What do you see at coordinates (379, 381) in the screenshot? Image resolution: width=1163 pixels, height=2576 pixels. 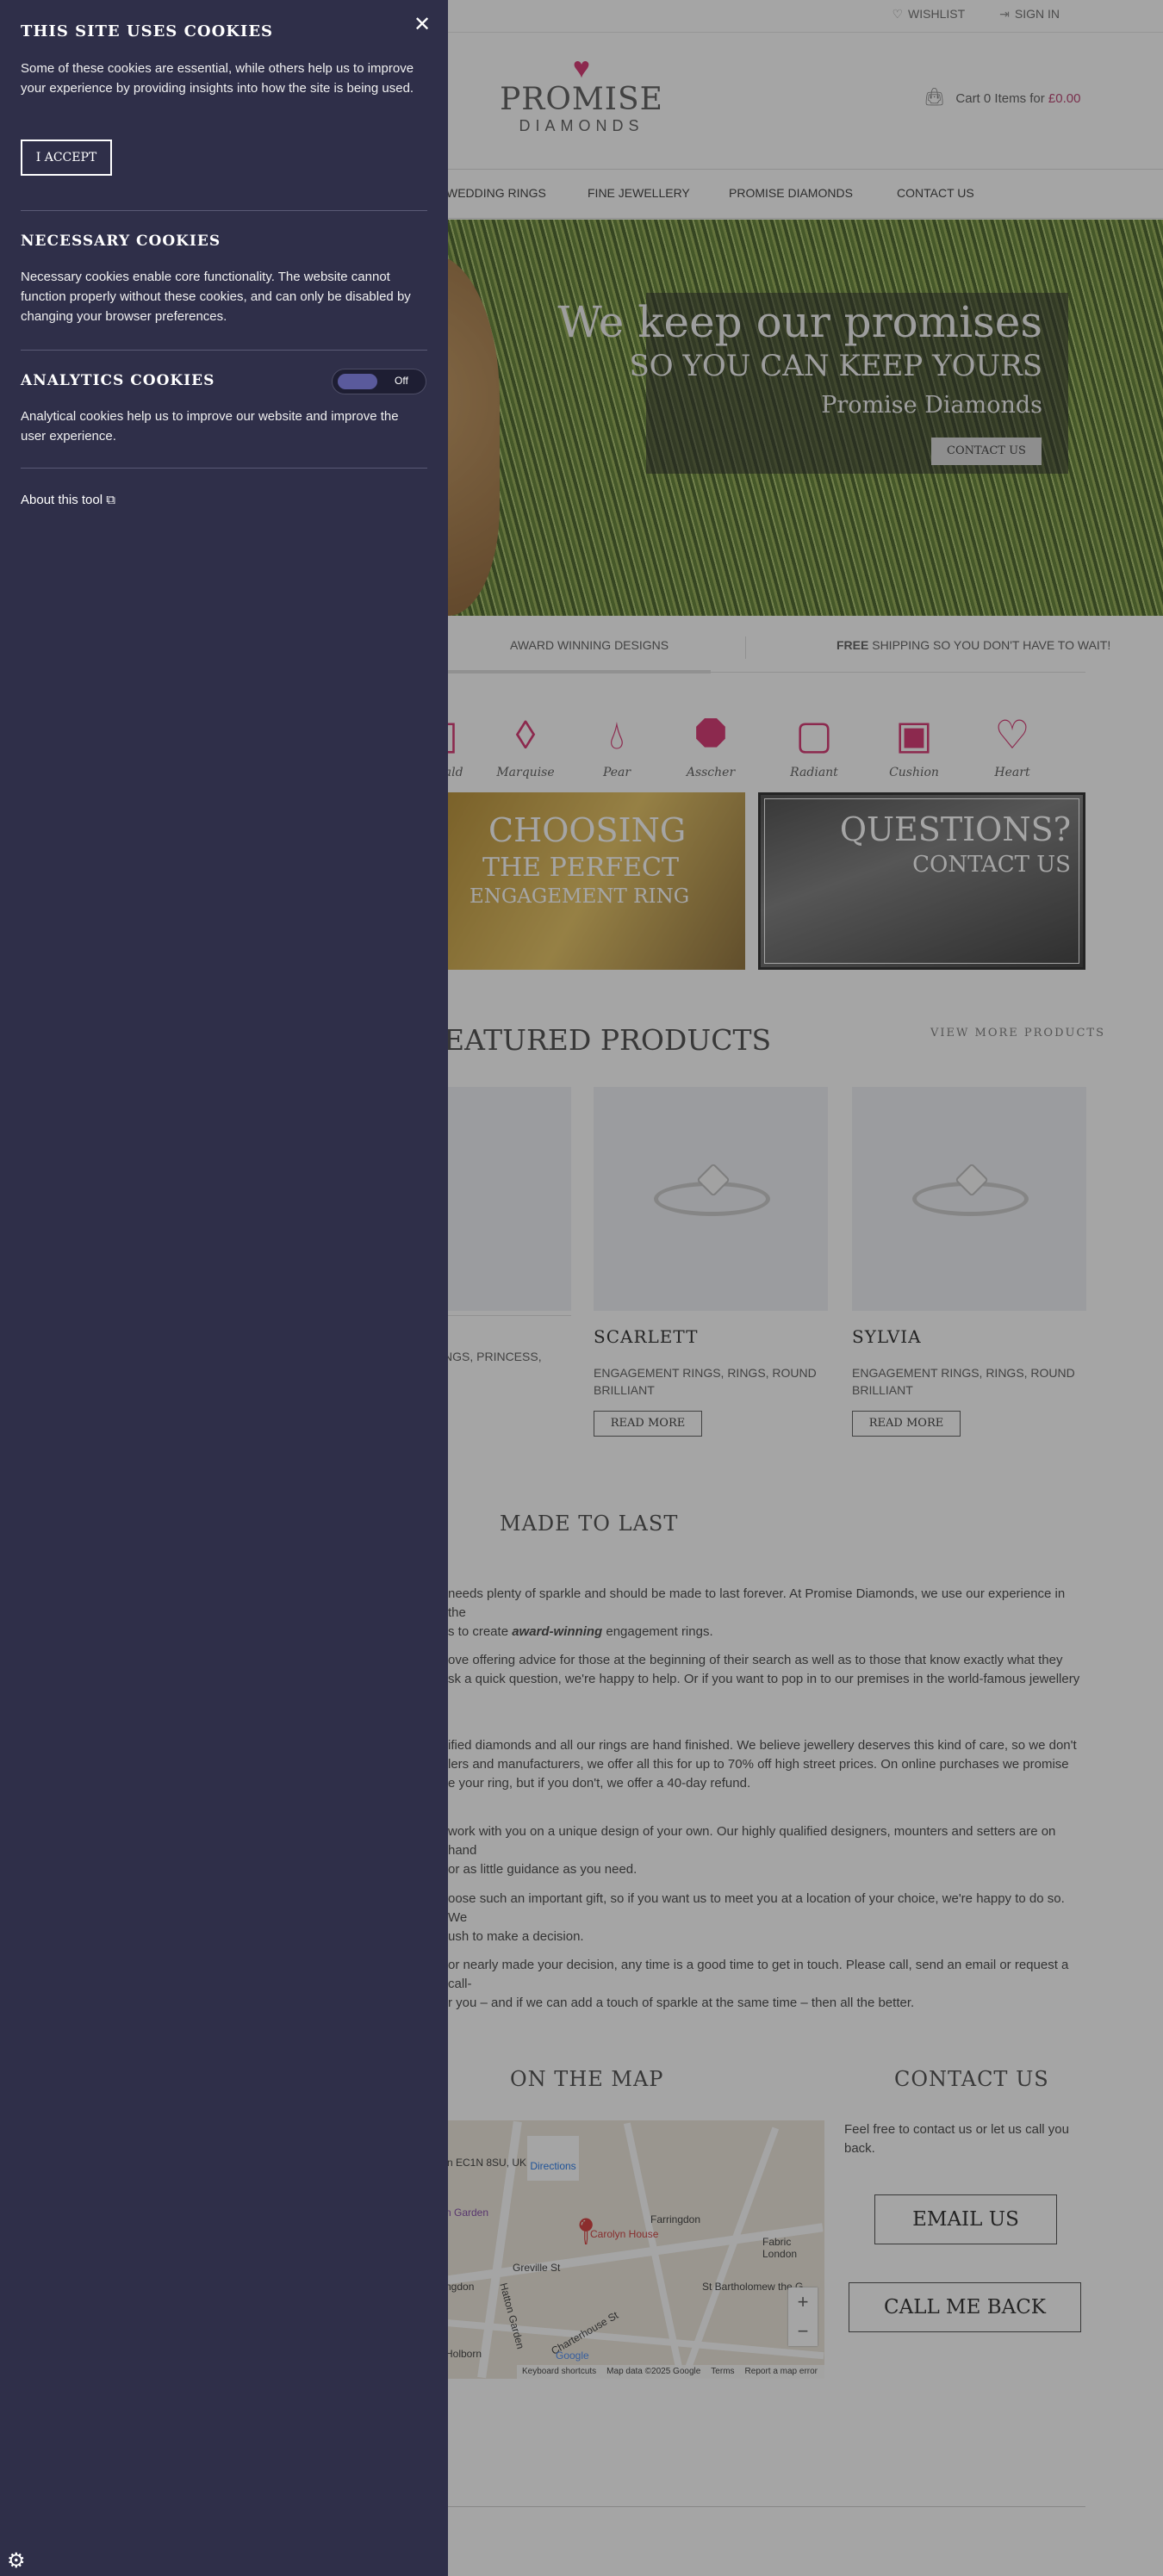 I see `analytics-toggle: Off` at bounding box center [379, 381].